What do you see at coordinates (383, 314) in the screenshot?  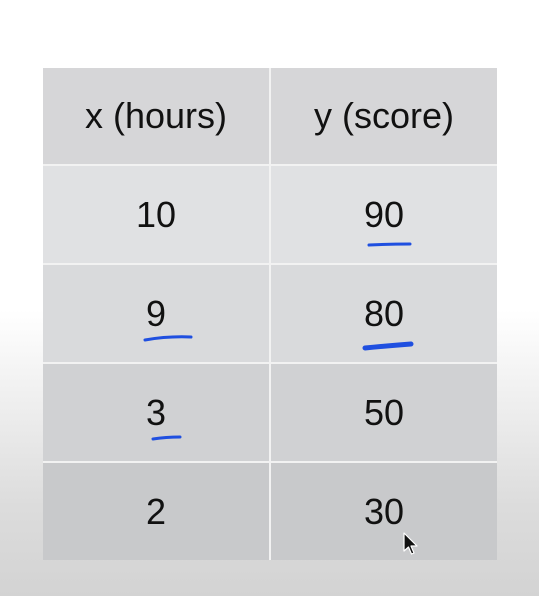 I see `cell-y-row-2: 80` at bounding box center [383, 314].